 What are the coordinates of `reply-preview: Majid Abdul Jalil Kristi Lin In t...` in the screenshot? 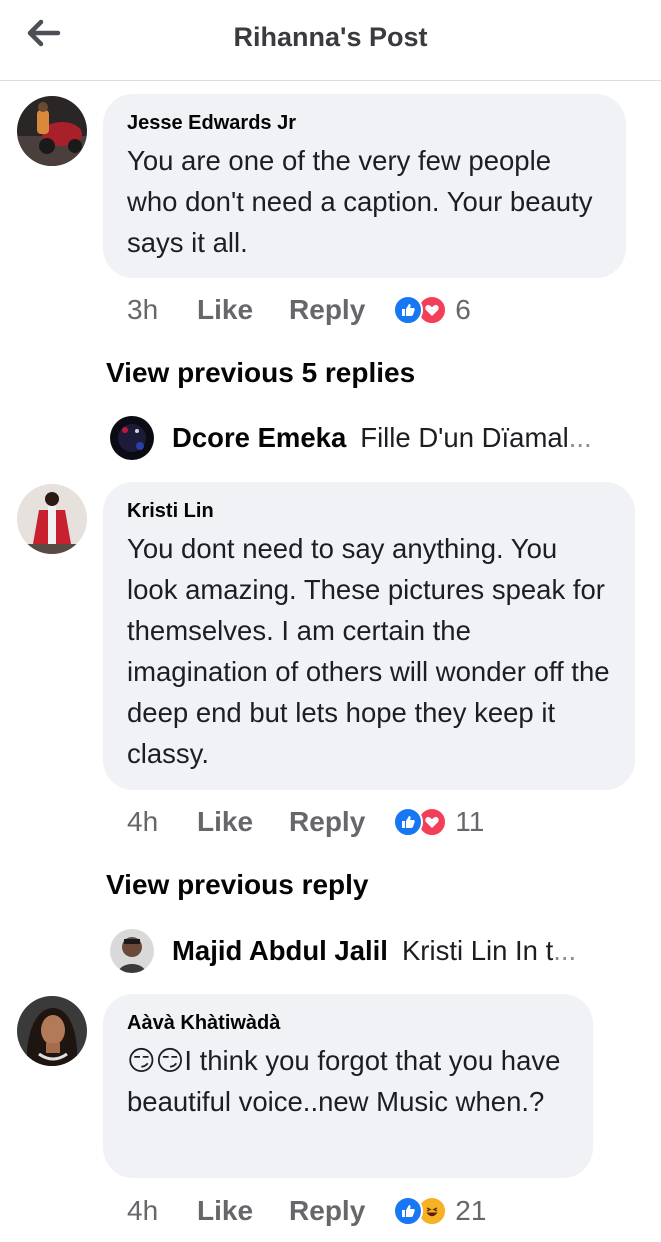 It's located at (343, 951).